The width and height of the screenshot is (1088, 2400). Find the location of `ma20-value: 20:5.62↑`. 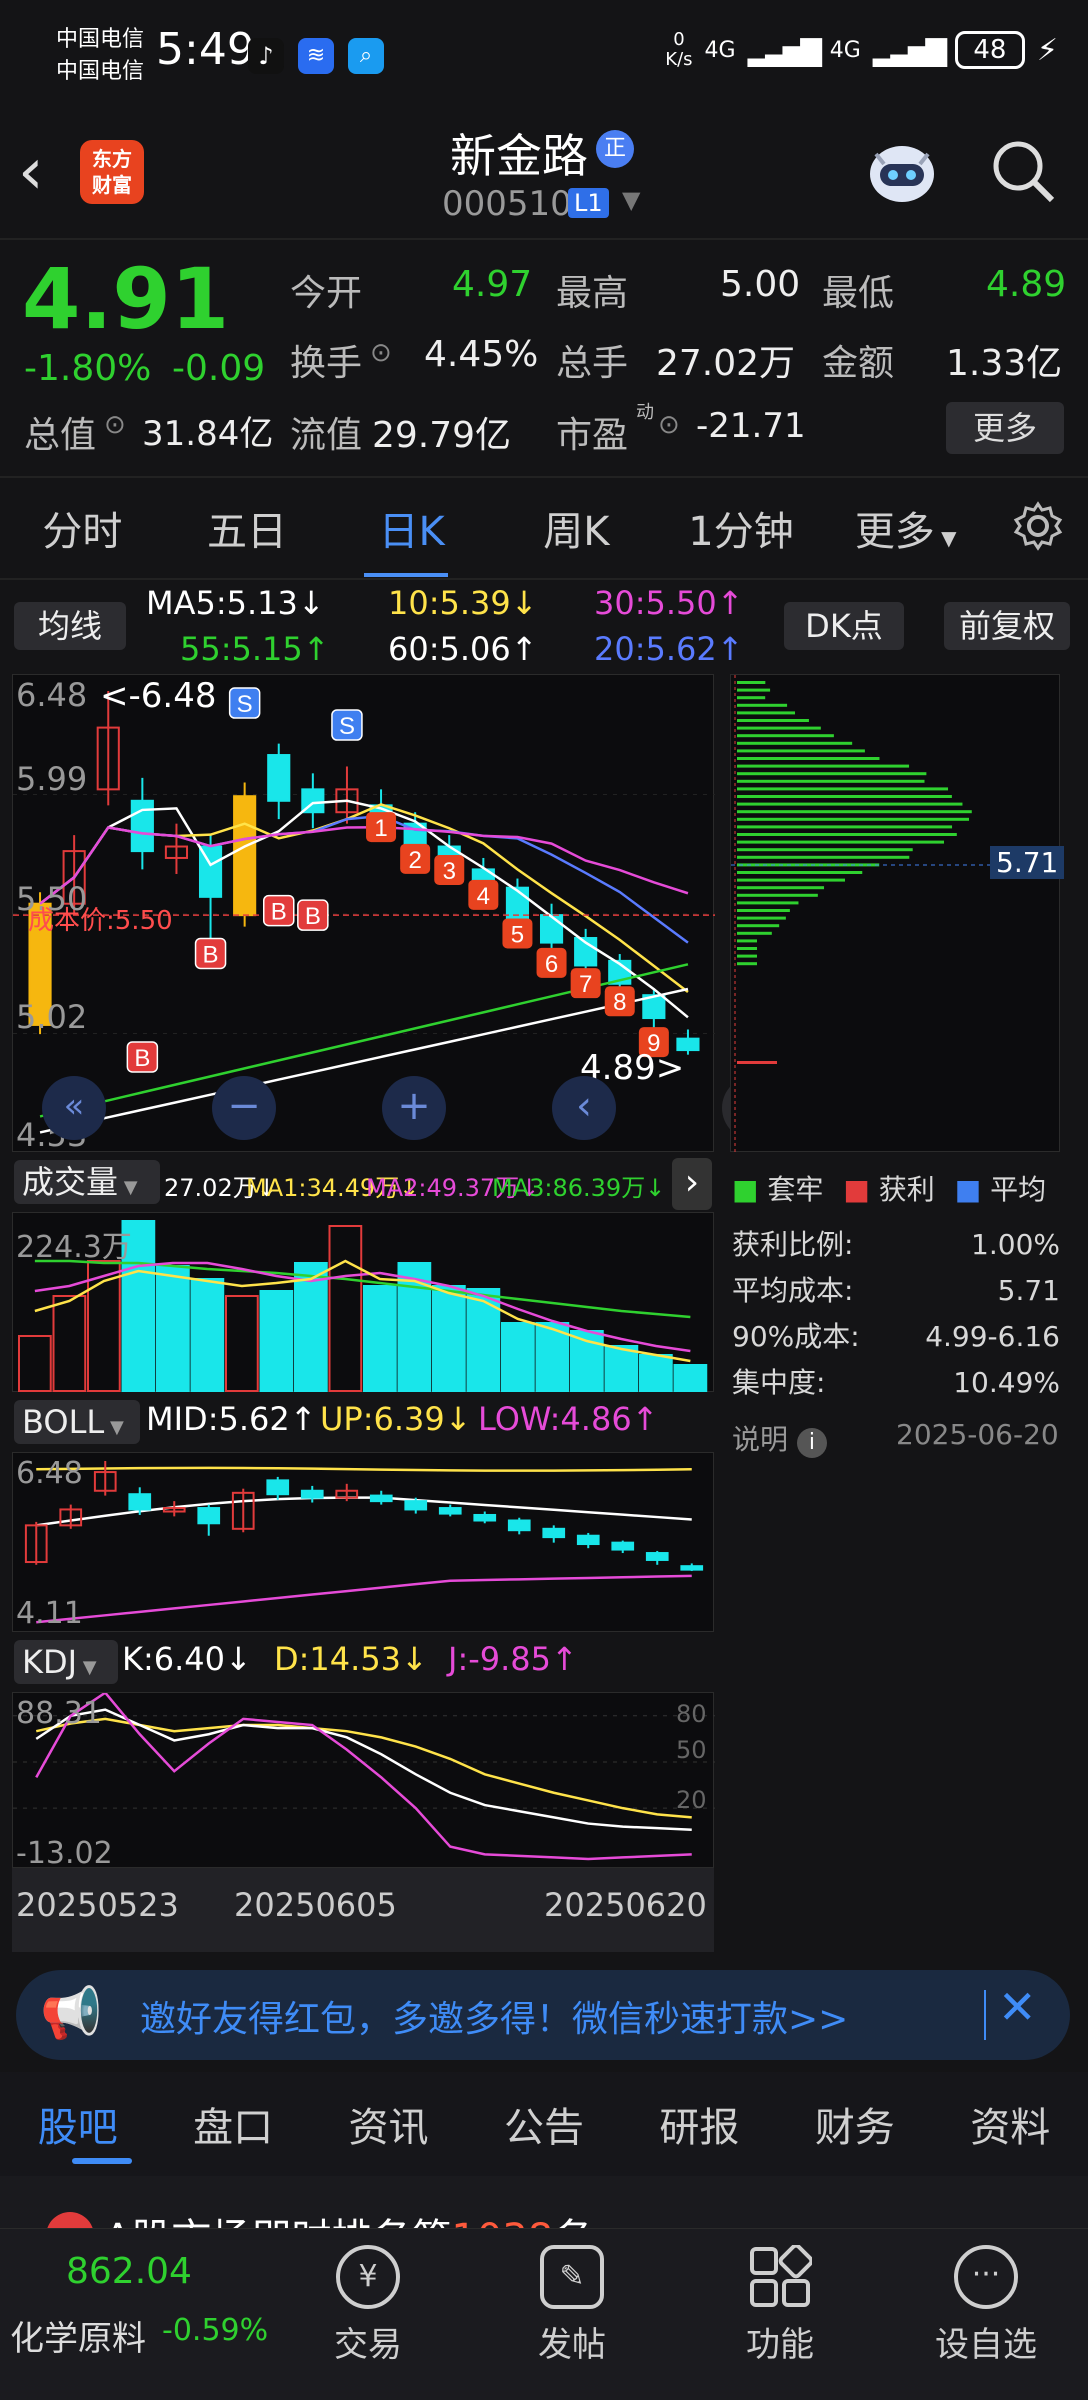

ma20-value: 20:5.62↑ is located at coordinates (669, 649).